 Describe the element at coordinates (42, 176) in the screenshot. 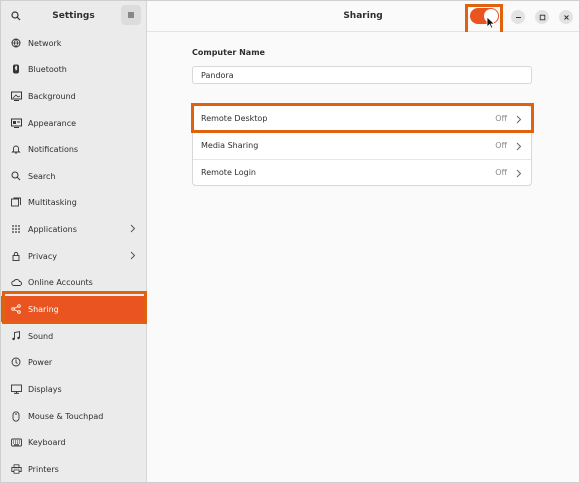

I see `sidebar-item-label: Search` at that location.